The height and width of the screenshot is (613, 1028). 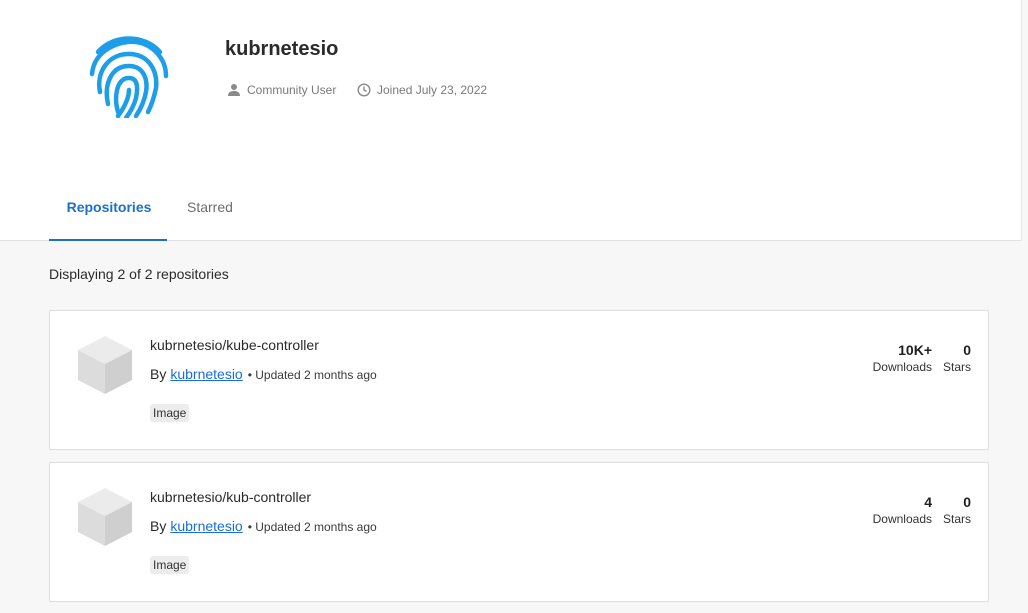 I want to click on fingerprint-icon, so click(x=129, y=77).